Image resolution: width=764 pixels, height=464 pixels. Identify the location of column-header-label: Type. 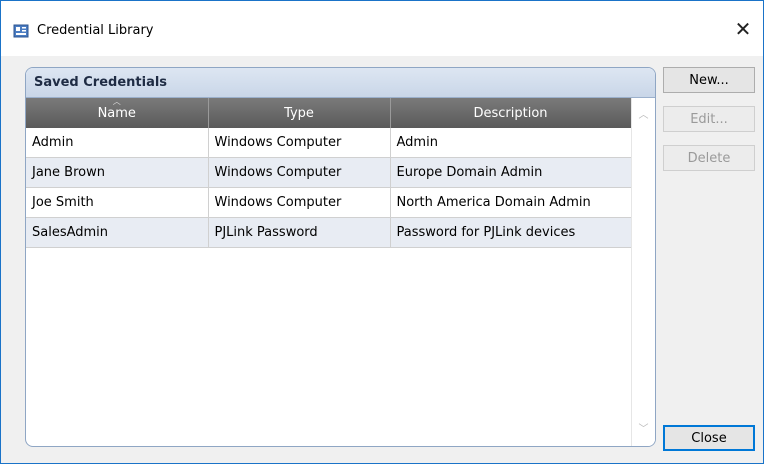
(299, 113).